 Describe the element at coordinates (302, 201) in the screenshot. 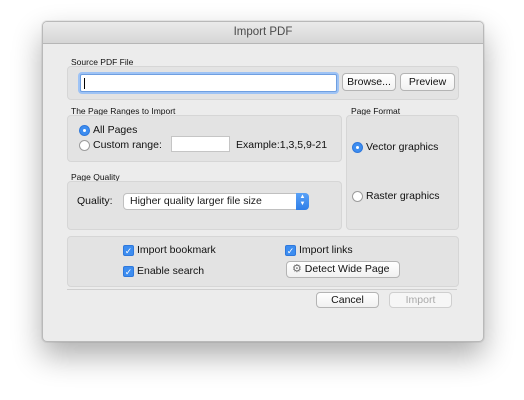

I see `up-down-chevron-icon: ▲ ▼` at that location.